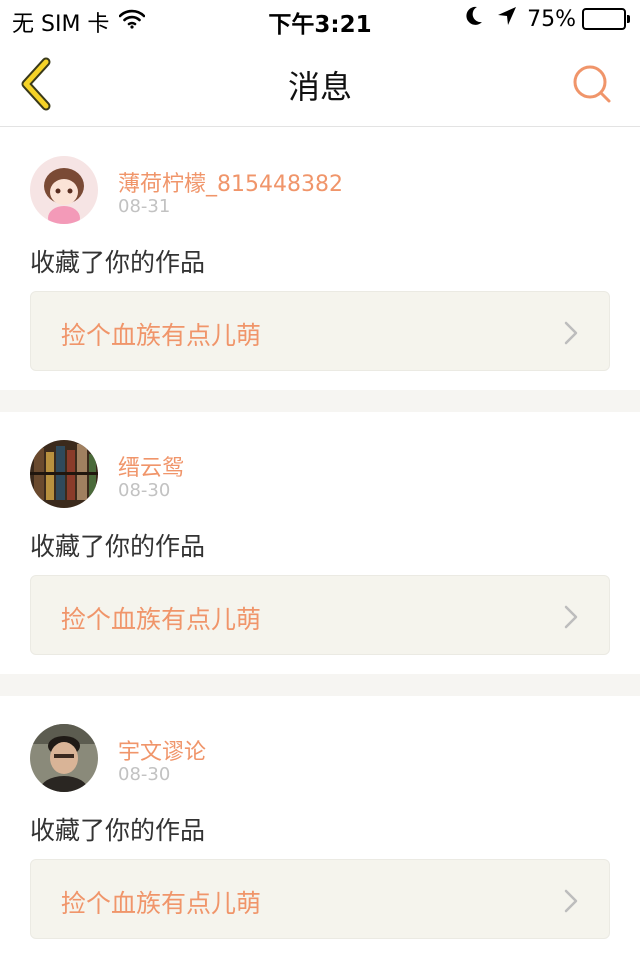 The width and height of the screenshot is (640, 960). I want to click on nav-bar: 消息, so click(320, 83).